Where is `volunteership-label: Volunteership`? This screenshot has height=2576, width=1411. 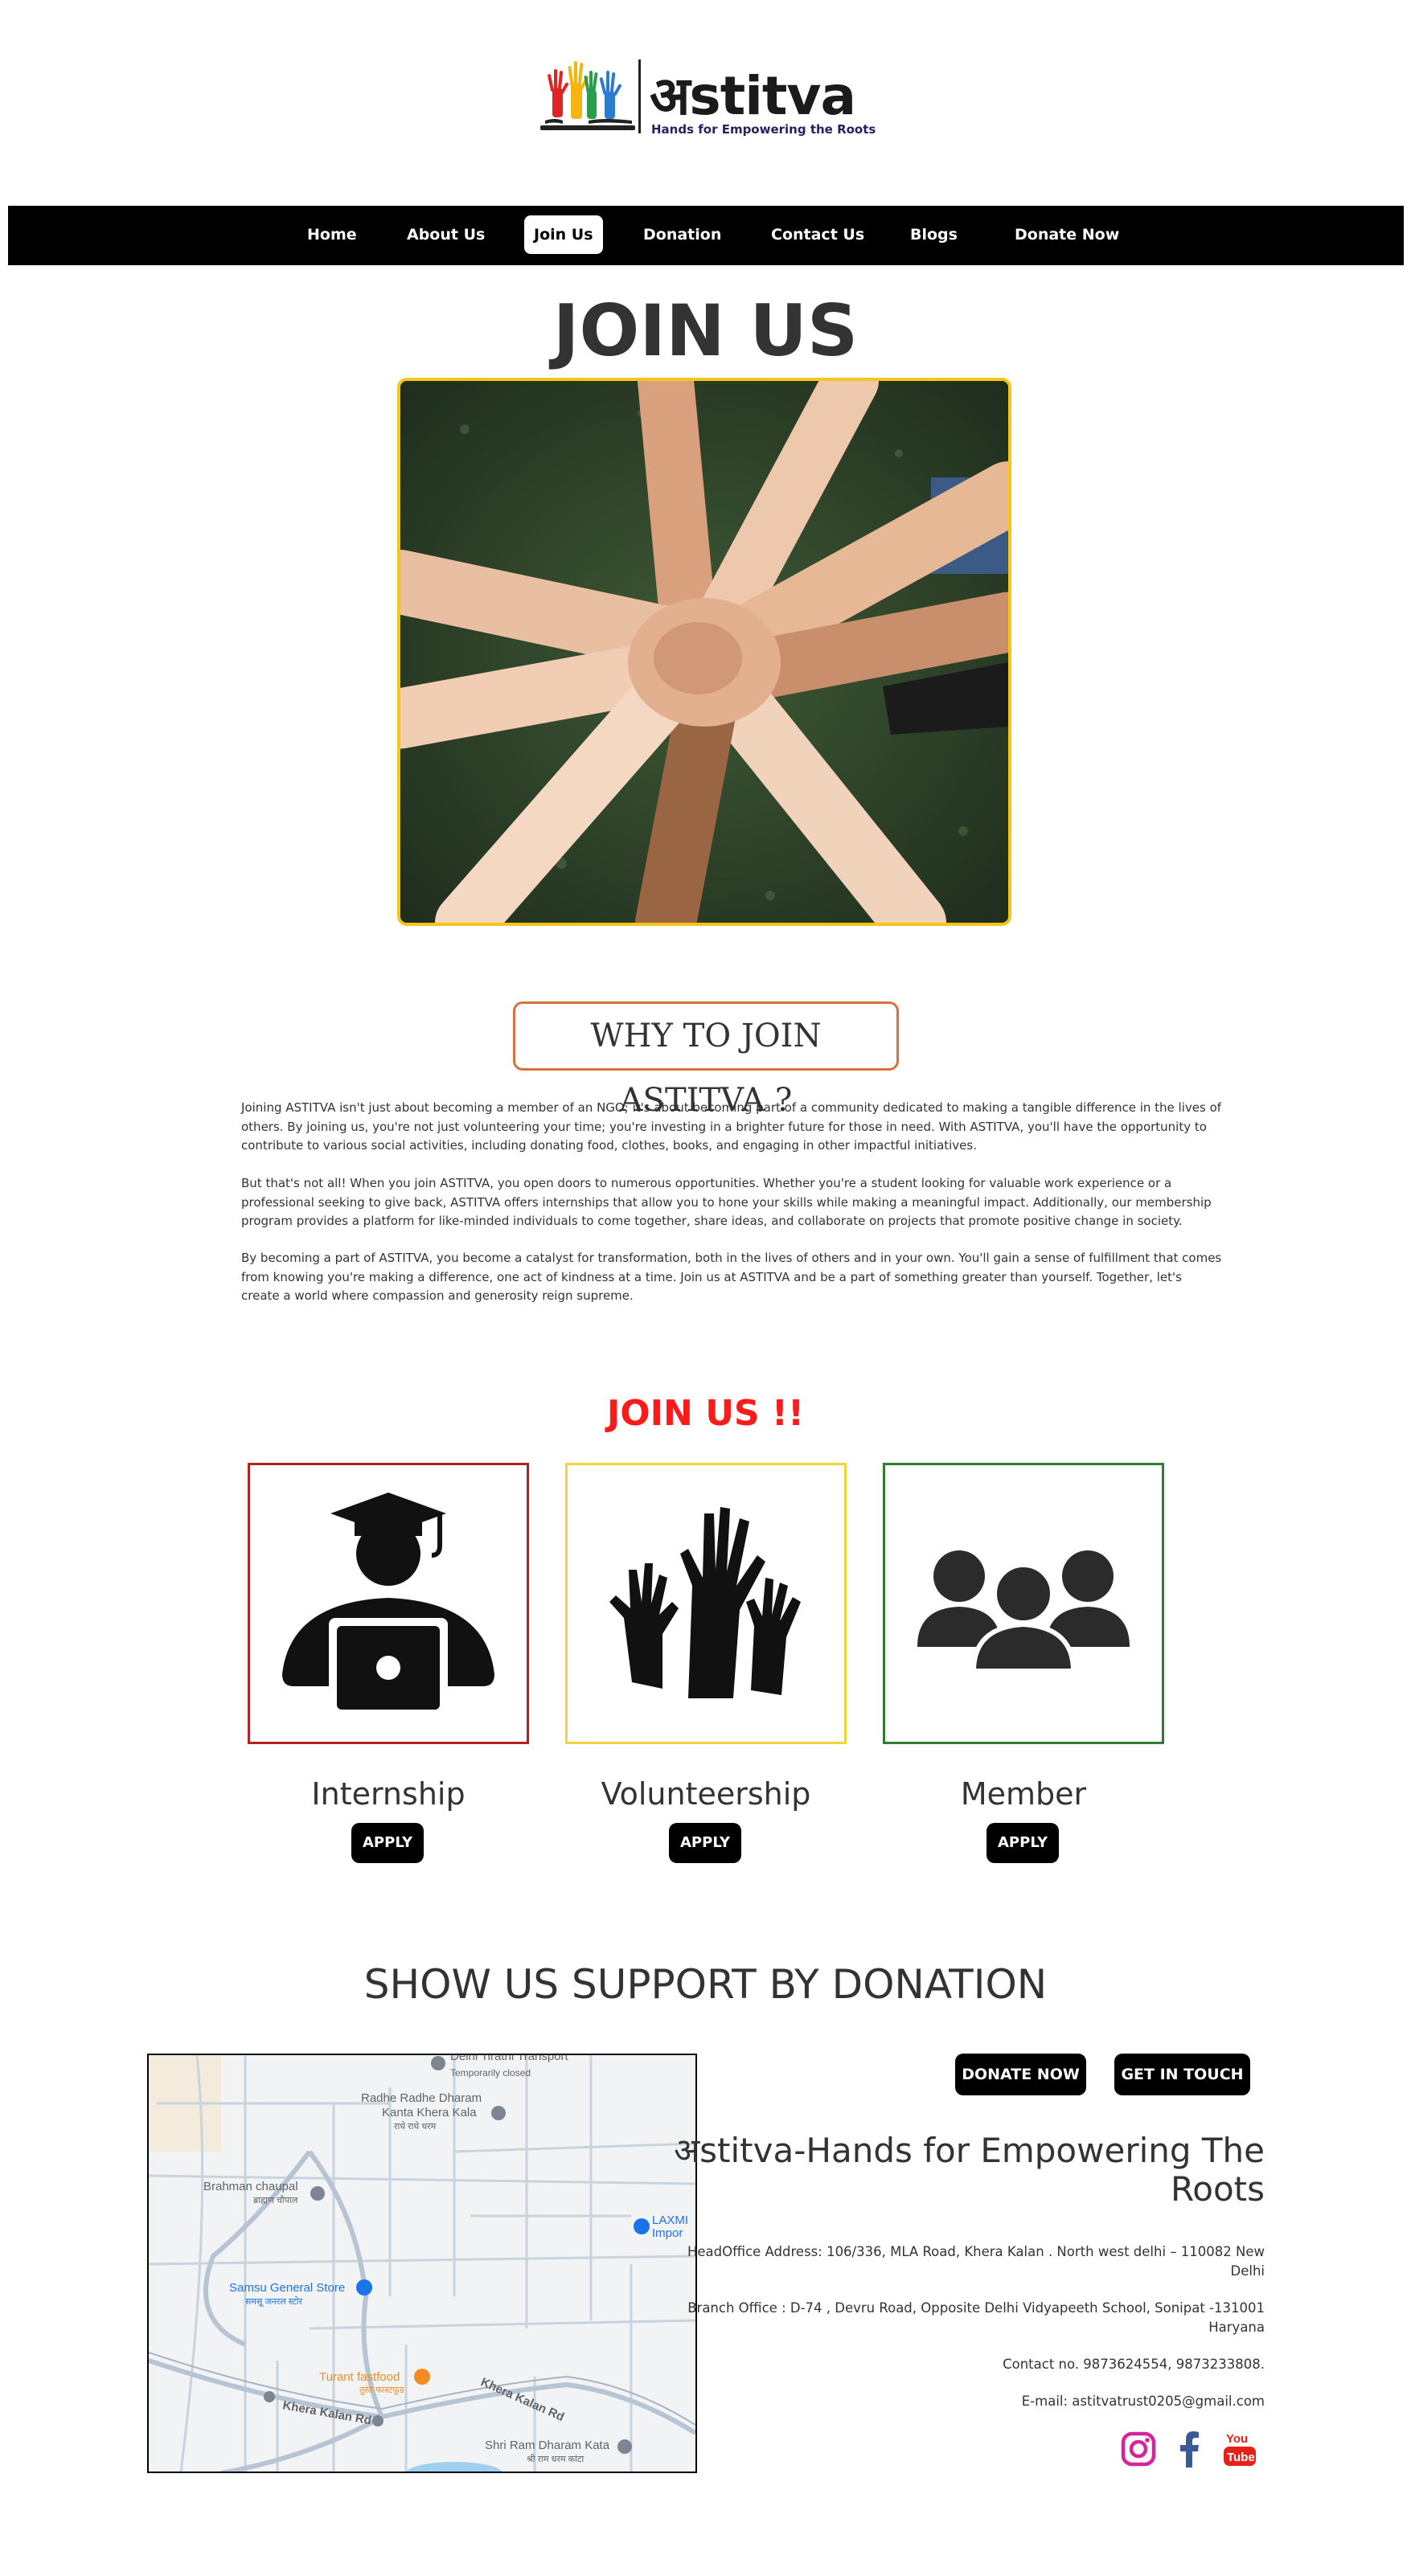
volunteership-label: Volunteership is located at coordinates (706, 1794).